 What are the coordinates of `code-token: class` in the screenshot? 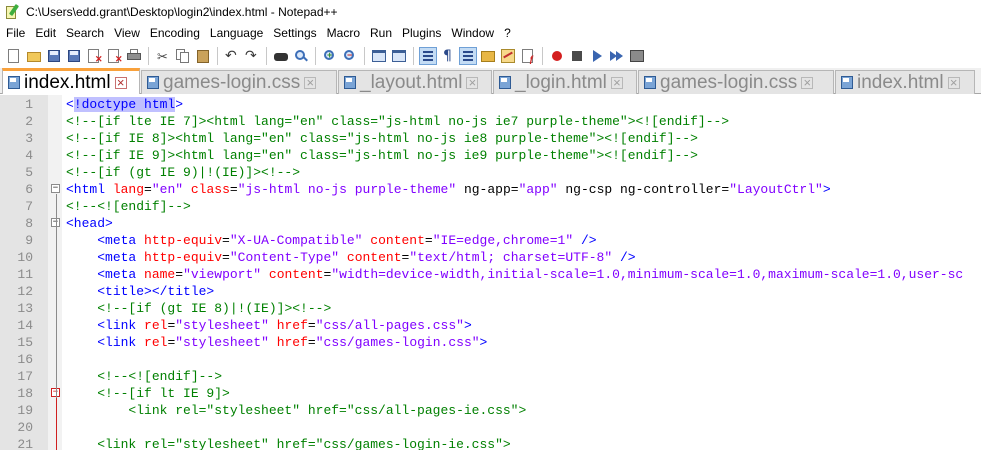 It's located at (210, 189).